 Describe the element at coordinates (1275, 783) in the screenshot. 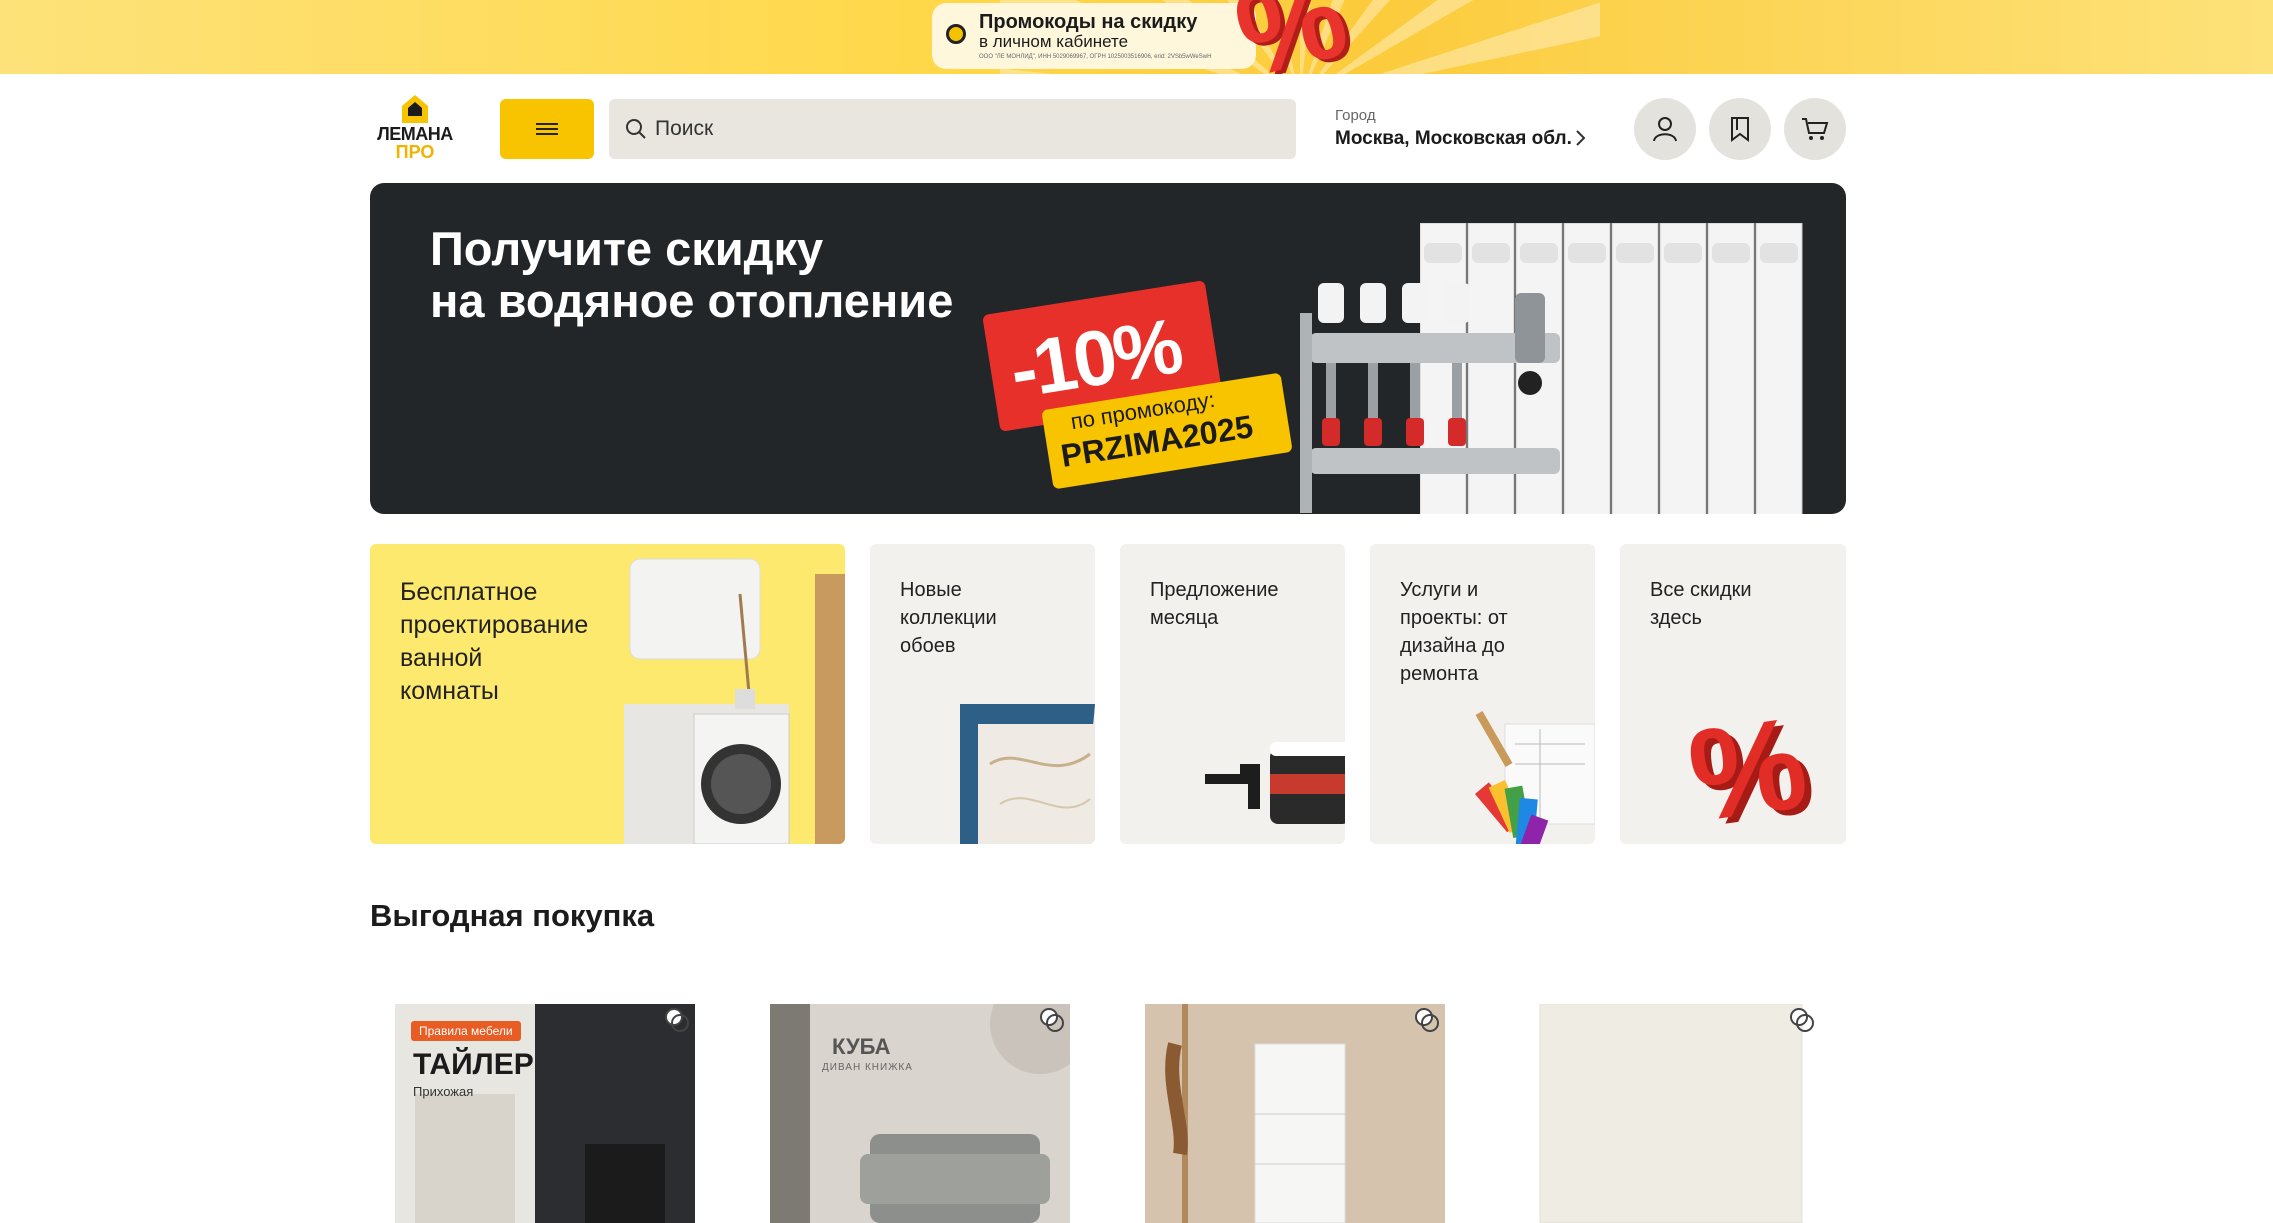

I see `faucet-paint-image` at that location.